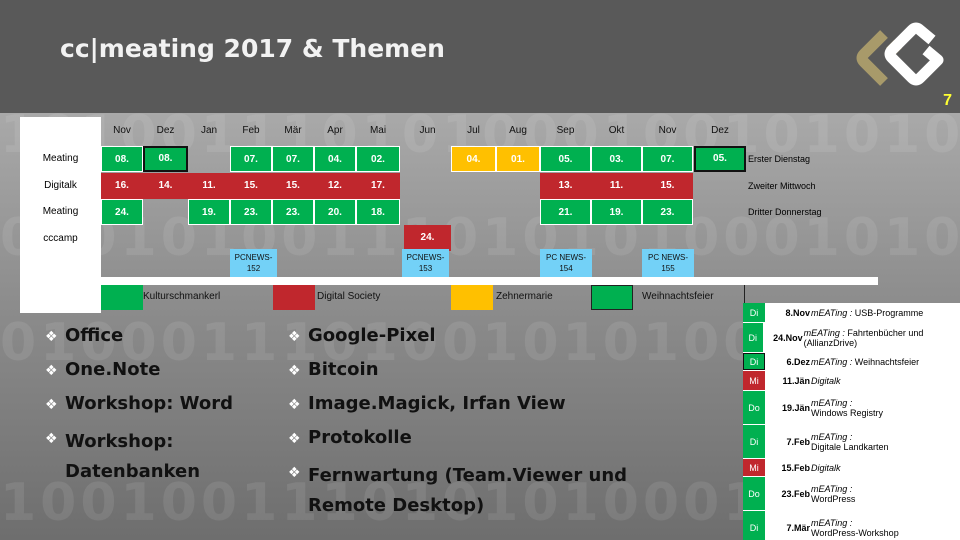  Describe the element at coordinates (565, 212) in the screenshot. I see `calendar-cell: 21.` at that location.